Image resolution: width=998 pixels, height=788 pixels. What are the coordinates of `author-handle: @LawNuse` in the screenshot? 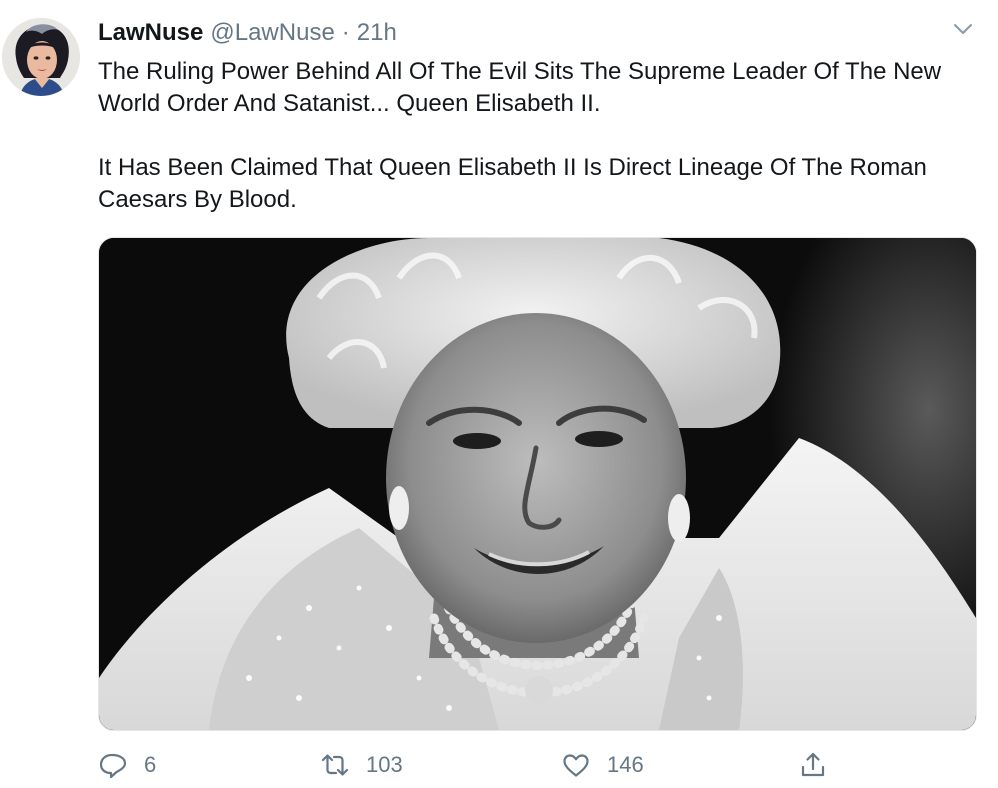 It's located at (272, 33).